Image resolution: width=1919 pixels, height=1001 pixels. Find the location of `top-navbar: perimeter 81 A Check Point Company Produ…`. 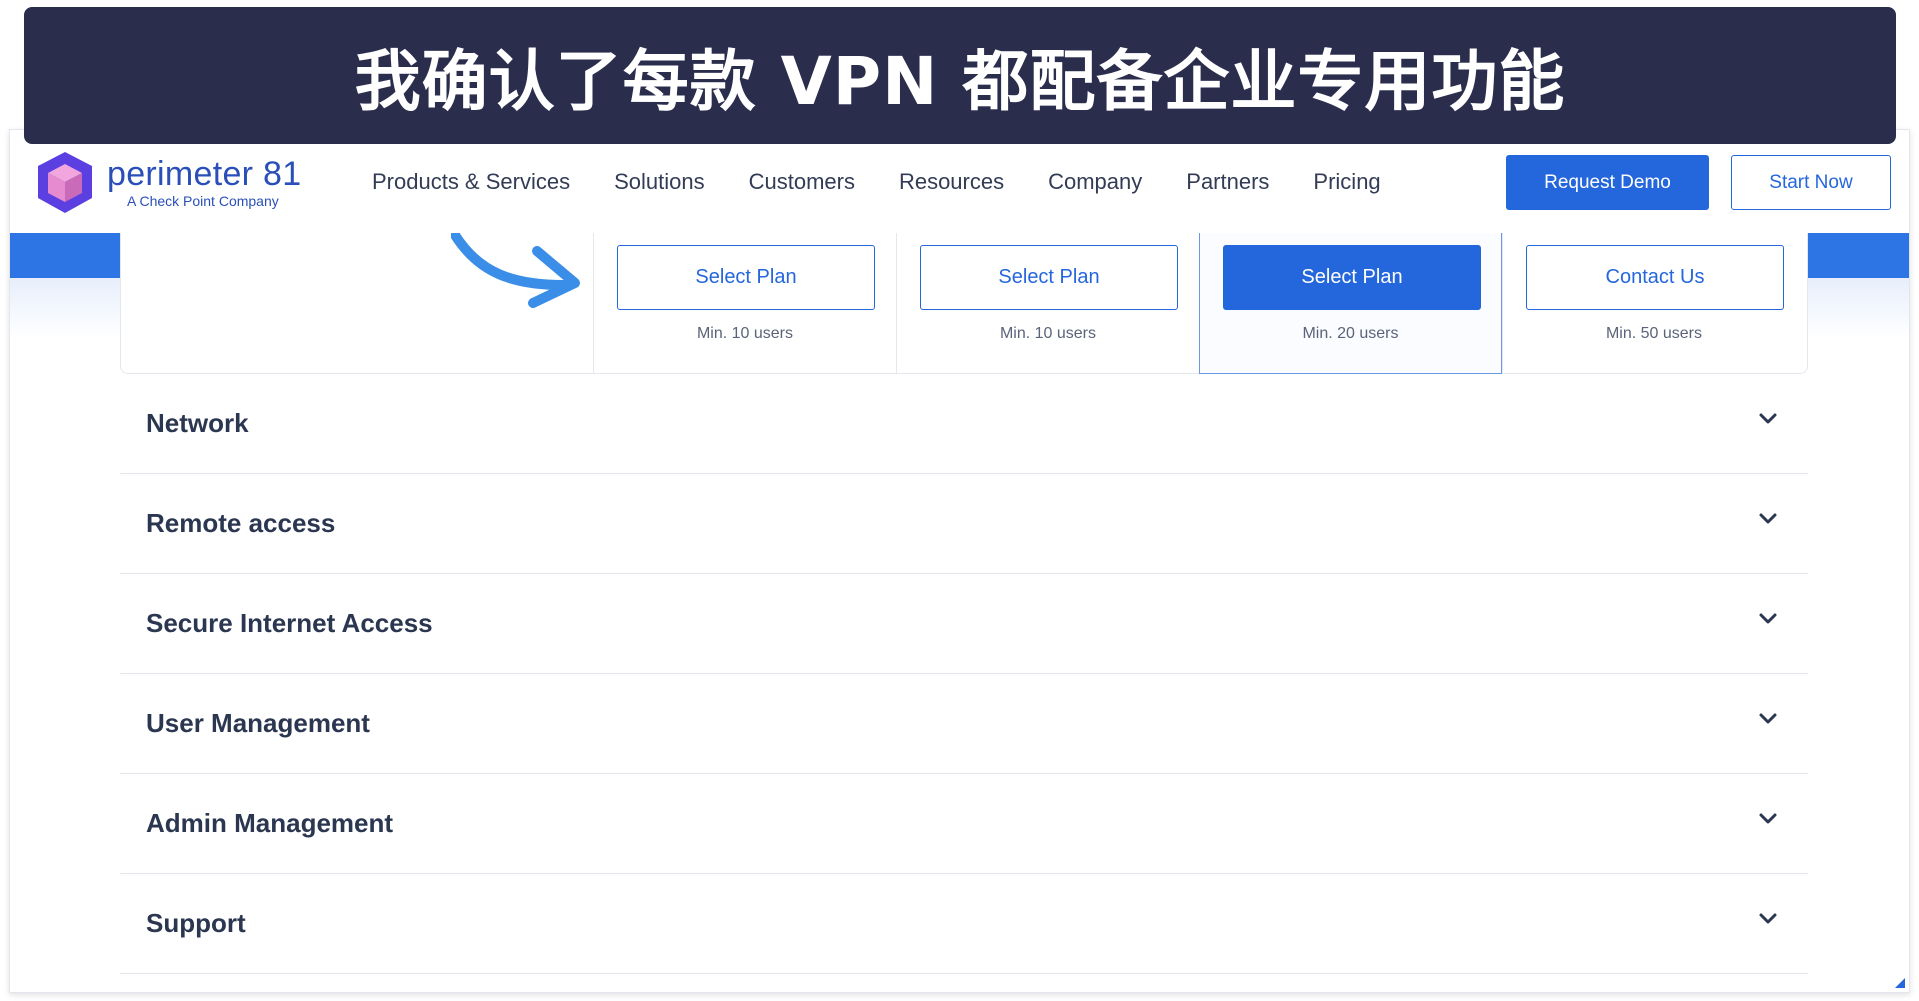

top-navbar: perimeter 81 A Check Point Company Produ… is located at coordinates (959, 181).